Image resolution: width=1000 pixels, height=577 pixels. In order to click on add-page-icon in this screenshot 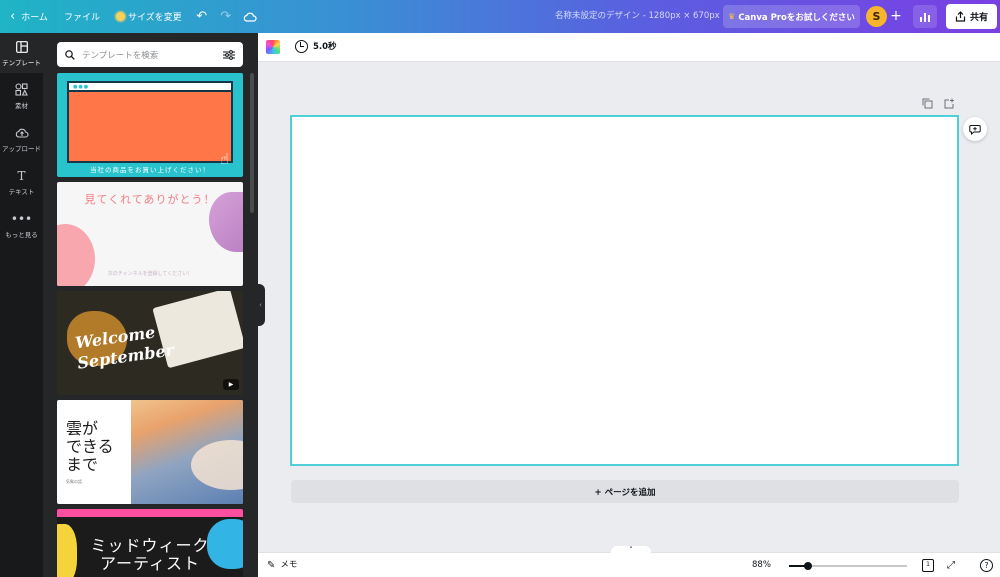, I will do `click(949, 103)`.